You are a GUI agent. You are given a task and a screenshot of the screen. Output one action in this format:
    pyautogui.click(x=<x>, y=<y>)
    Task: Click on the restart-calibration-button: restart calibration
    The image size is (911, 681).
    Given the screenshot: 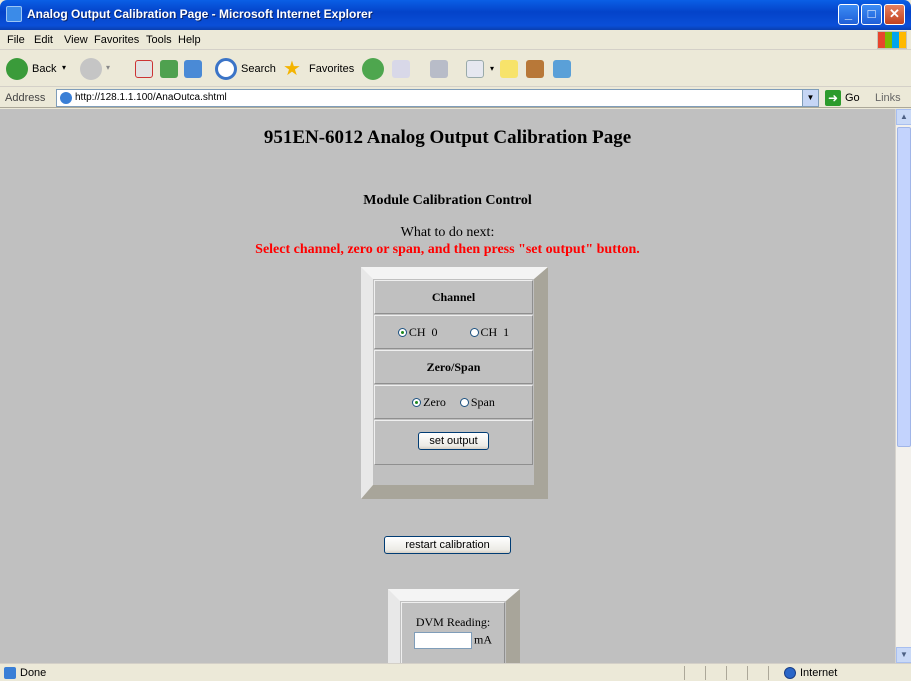 What is the action you would take?
    pyautogui.click(x=447, y=545)
    